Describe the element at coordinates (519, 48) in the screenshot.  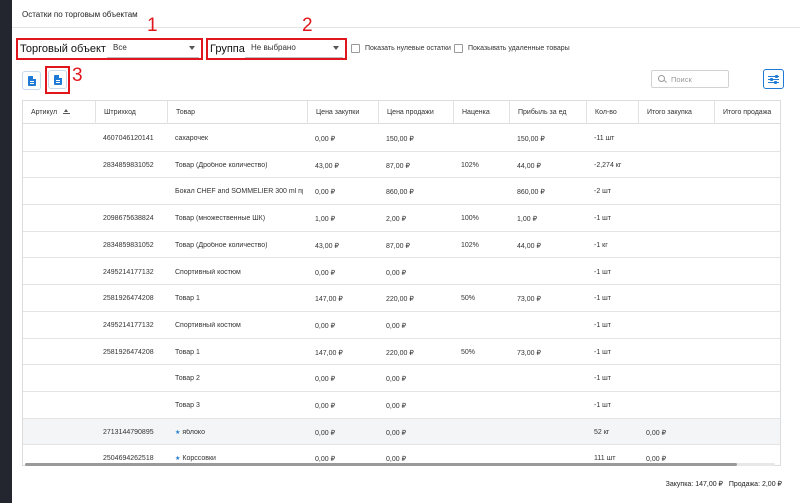
I see `show-deleted-label: Показывать удаленные товары` at that location.